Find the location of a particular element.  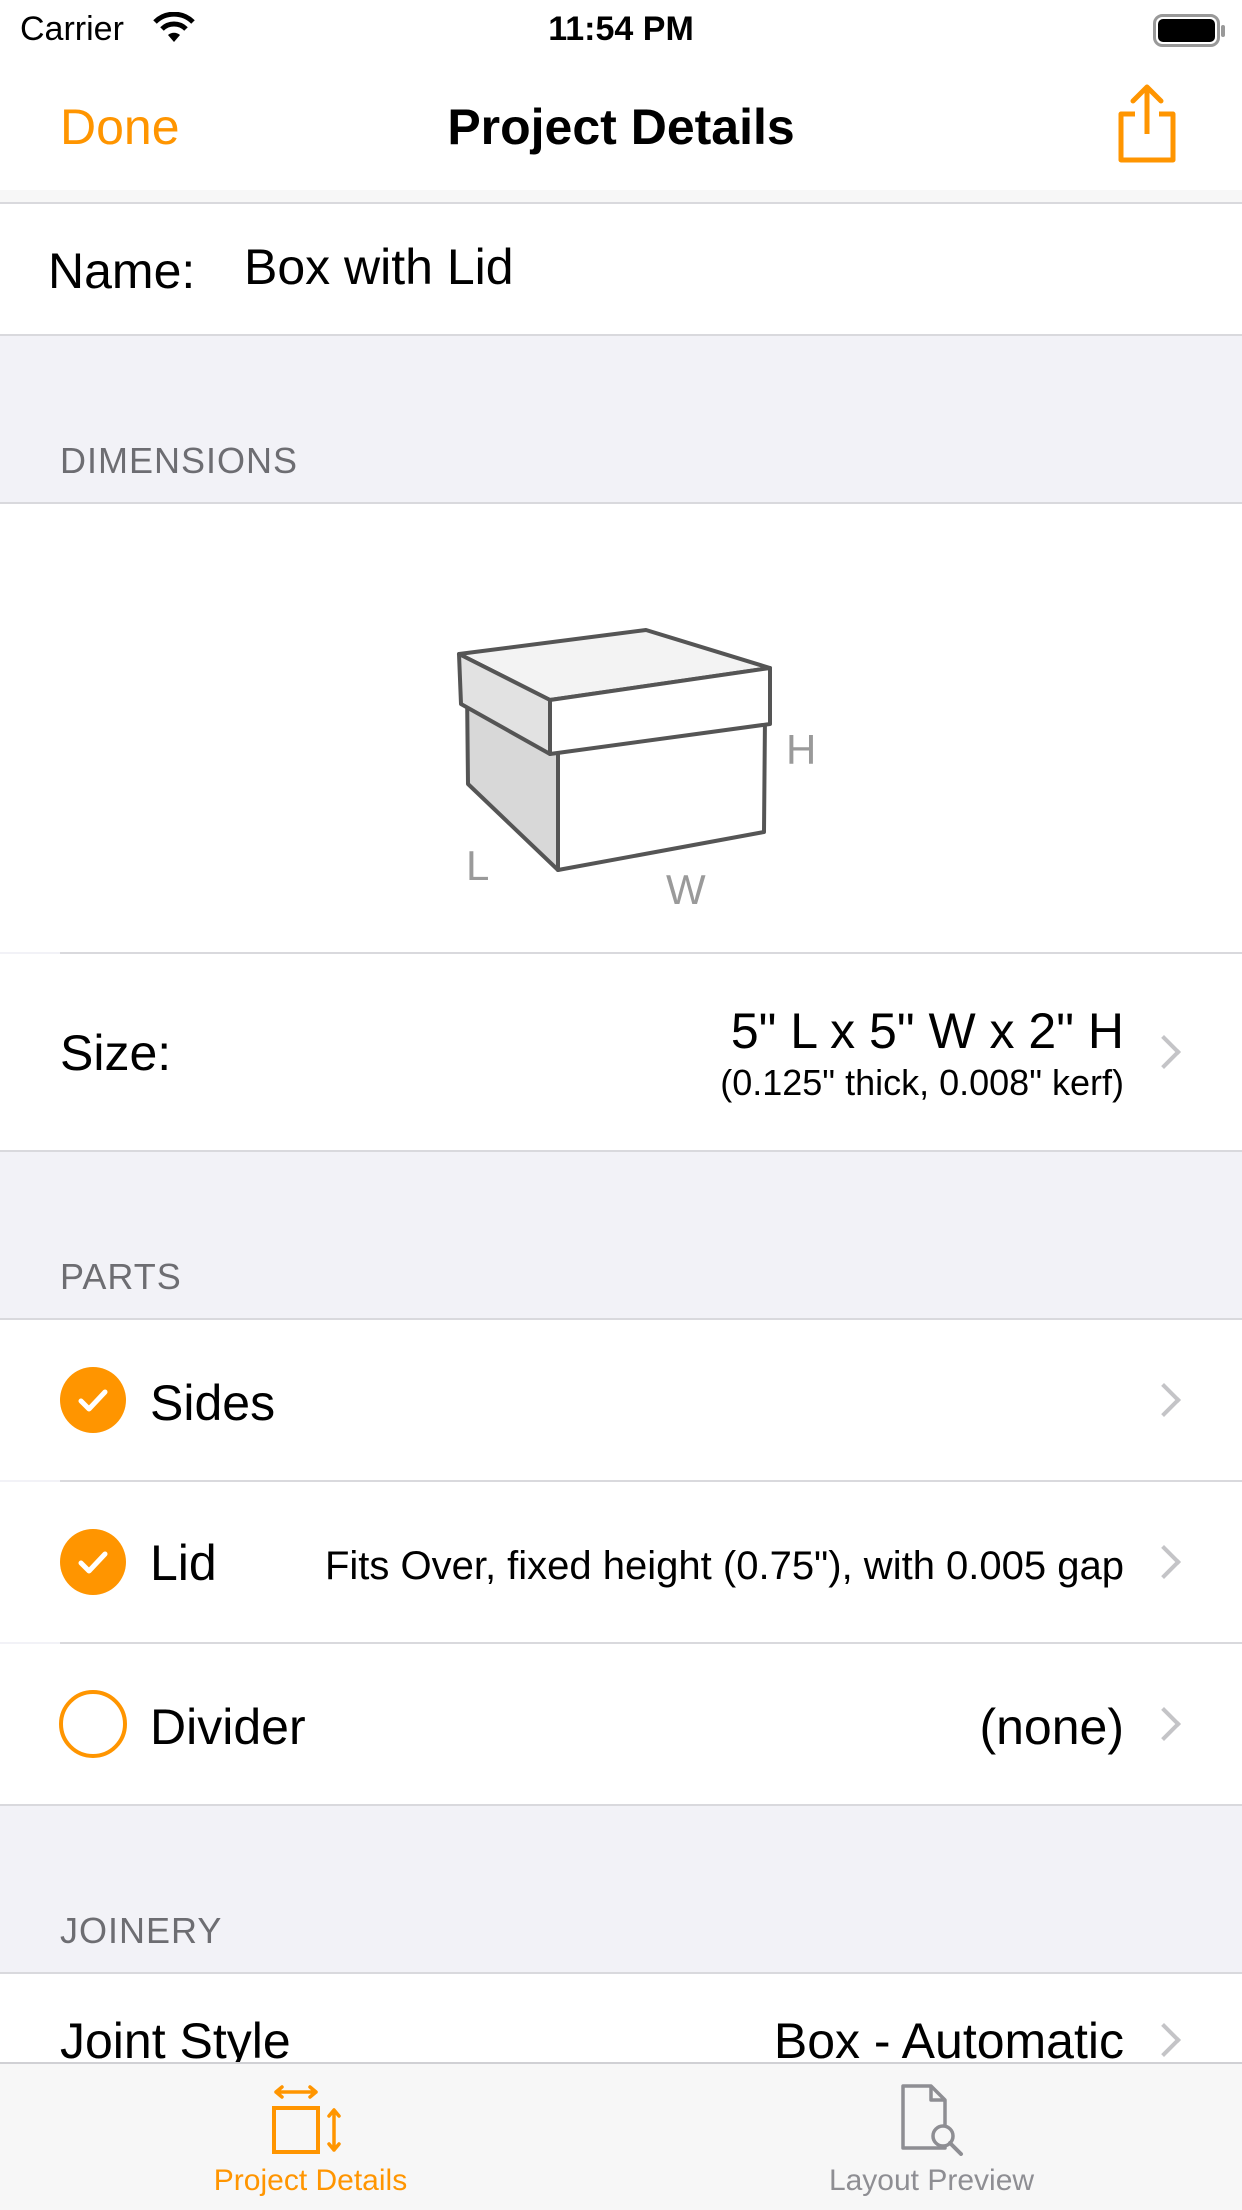

length-dimension-label: L is located at coordinates (478, 865).